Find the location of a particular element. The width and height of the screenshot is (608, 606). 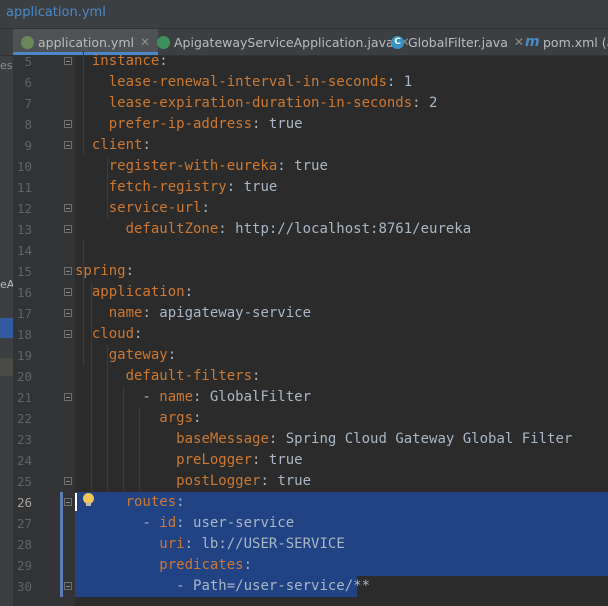

code-text: spring: is located at coordinates (104, 271).